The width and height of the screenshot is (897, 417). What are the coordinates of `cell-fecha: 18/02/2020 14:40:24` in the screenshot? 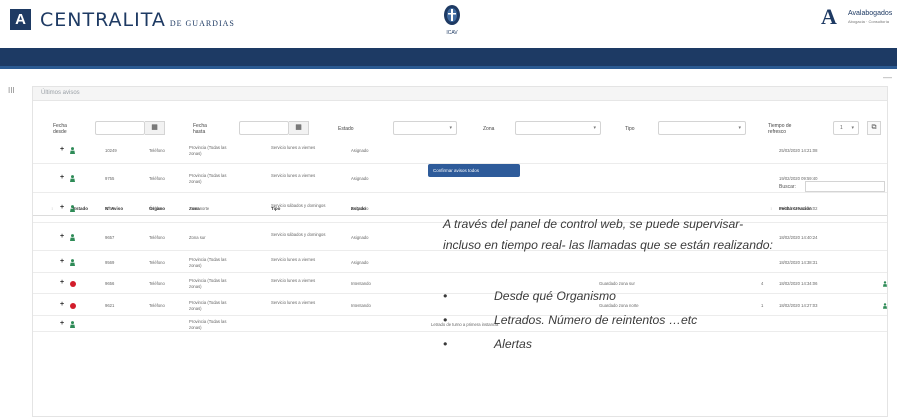 It's located at (798, 237).